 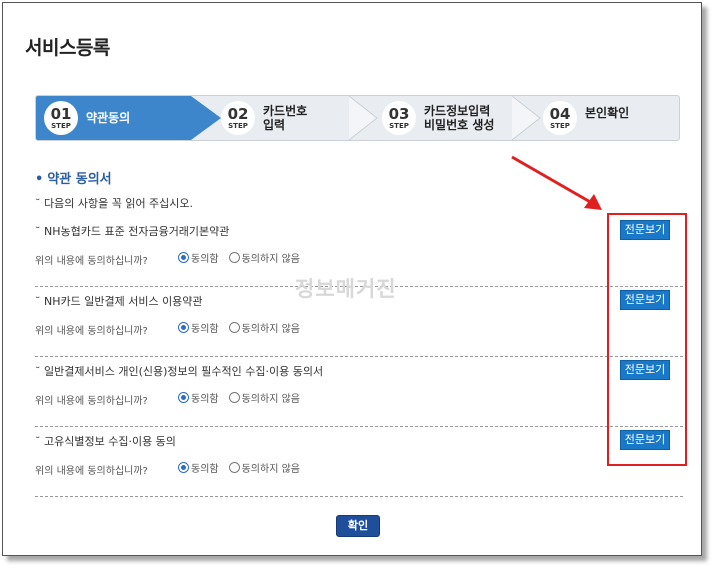 I want to click on step-1-badge: 01 STEP, so click(x=61, y=118).